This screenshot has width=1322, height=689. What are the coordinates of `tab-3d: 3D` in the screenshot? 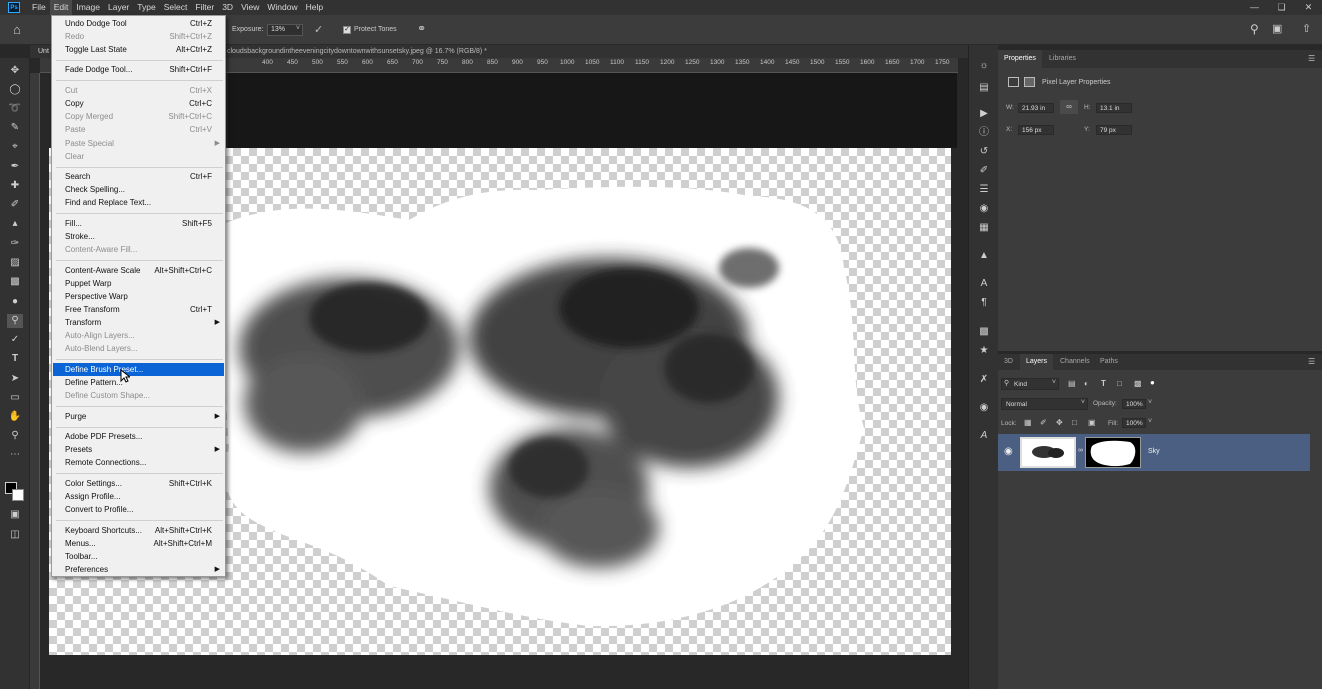 It's located at (1008, 362).